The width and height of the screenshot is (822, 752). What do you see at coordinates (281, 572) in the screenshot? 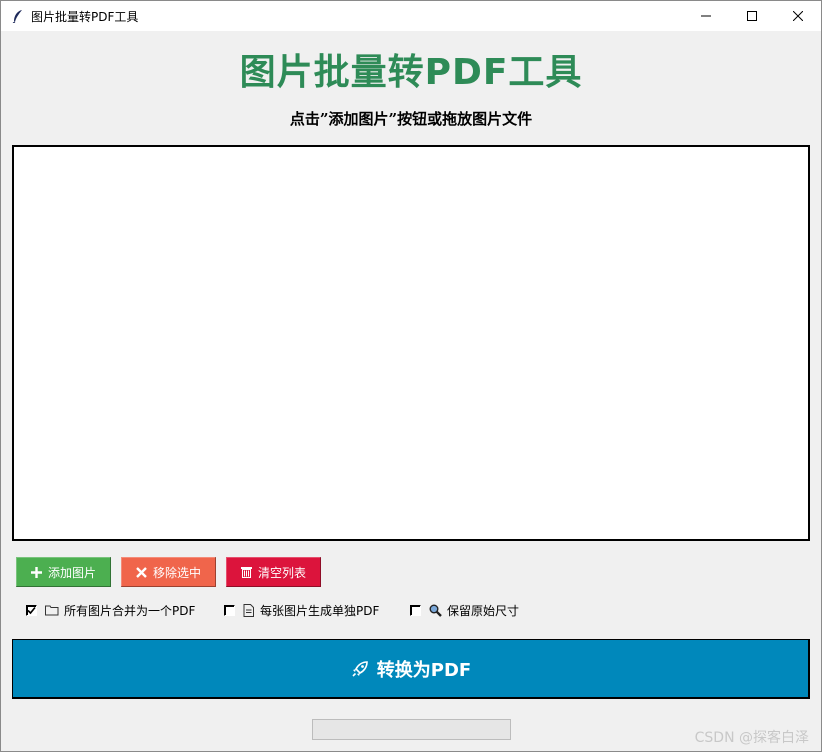
I see `clear-list-label: 清空列表` at bounding box center [281, 572].